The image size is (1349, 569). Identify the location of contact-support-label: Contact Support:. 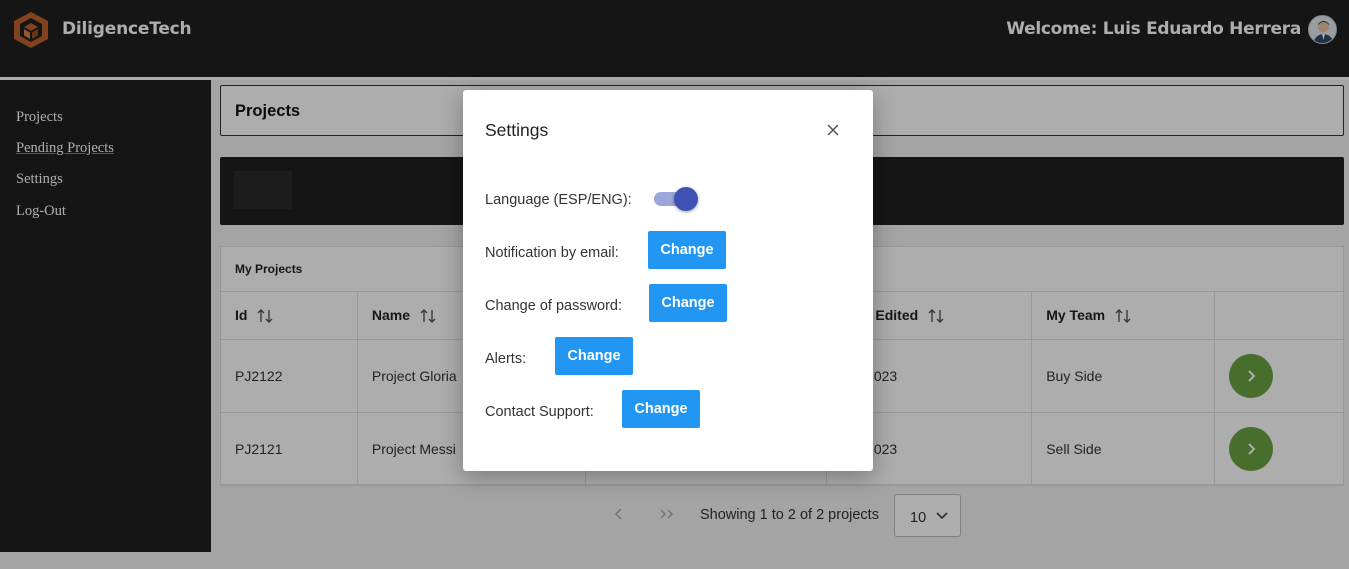
(539, 412).